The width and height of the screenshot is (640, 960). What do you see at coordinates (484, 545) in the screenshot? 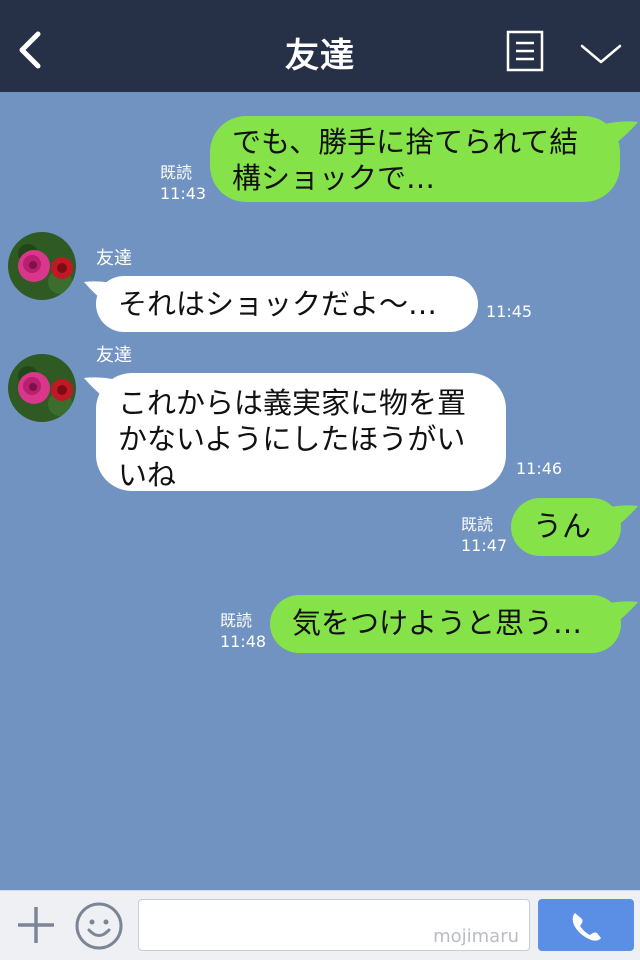
I see `message-time: 11:47` at bounding box center [484, 545].